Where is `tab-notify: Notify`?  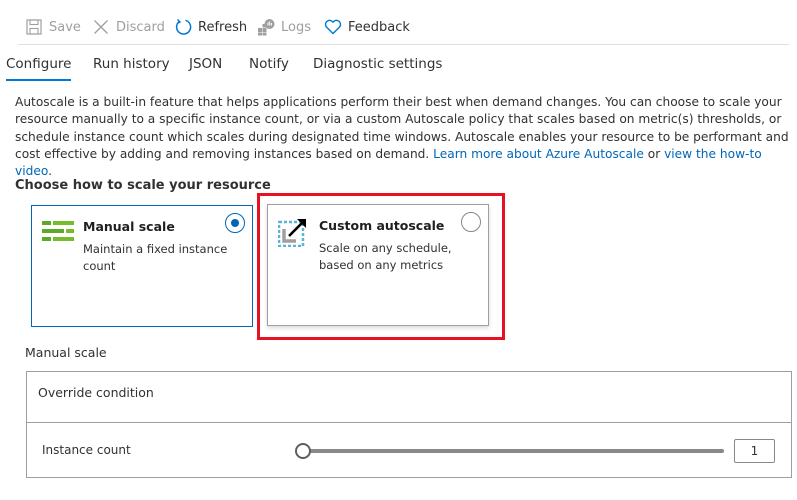 tab-notify: Notify is located at coordinates (269, 64).